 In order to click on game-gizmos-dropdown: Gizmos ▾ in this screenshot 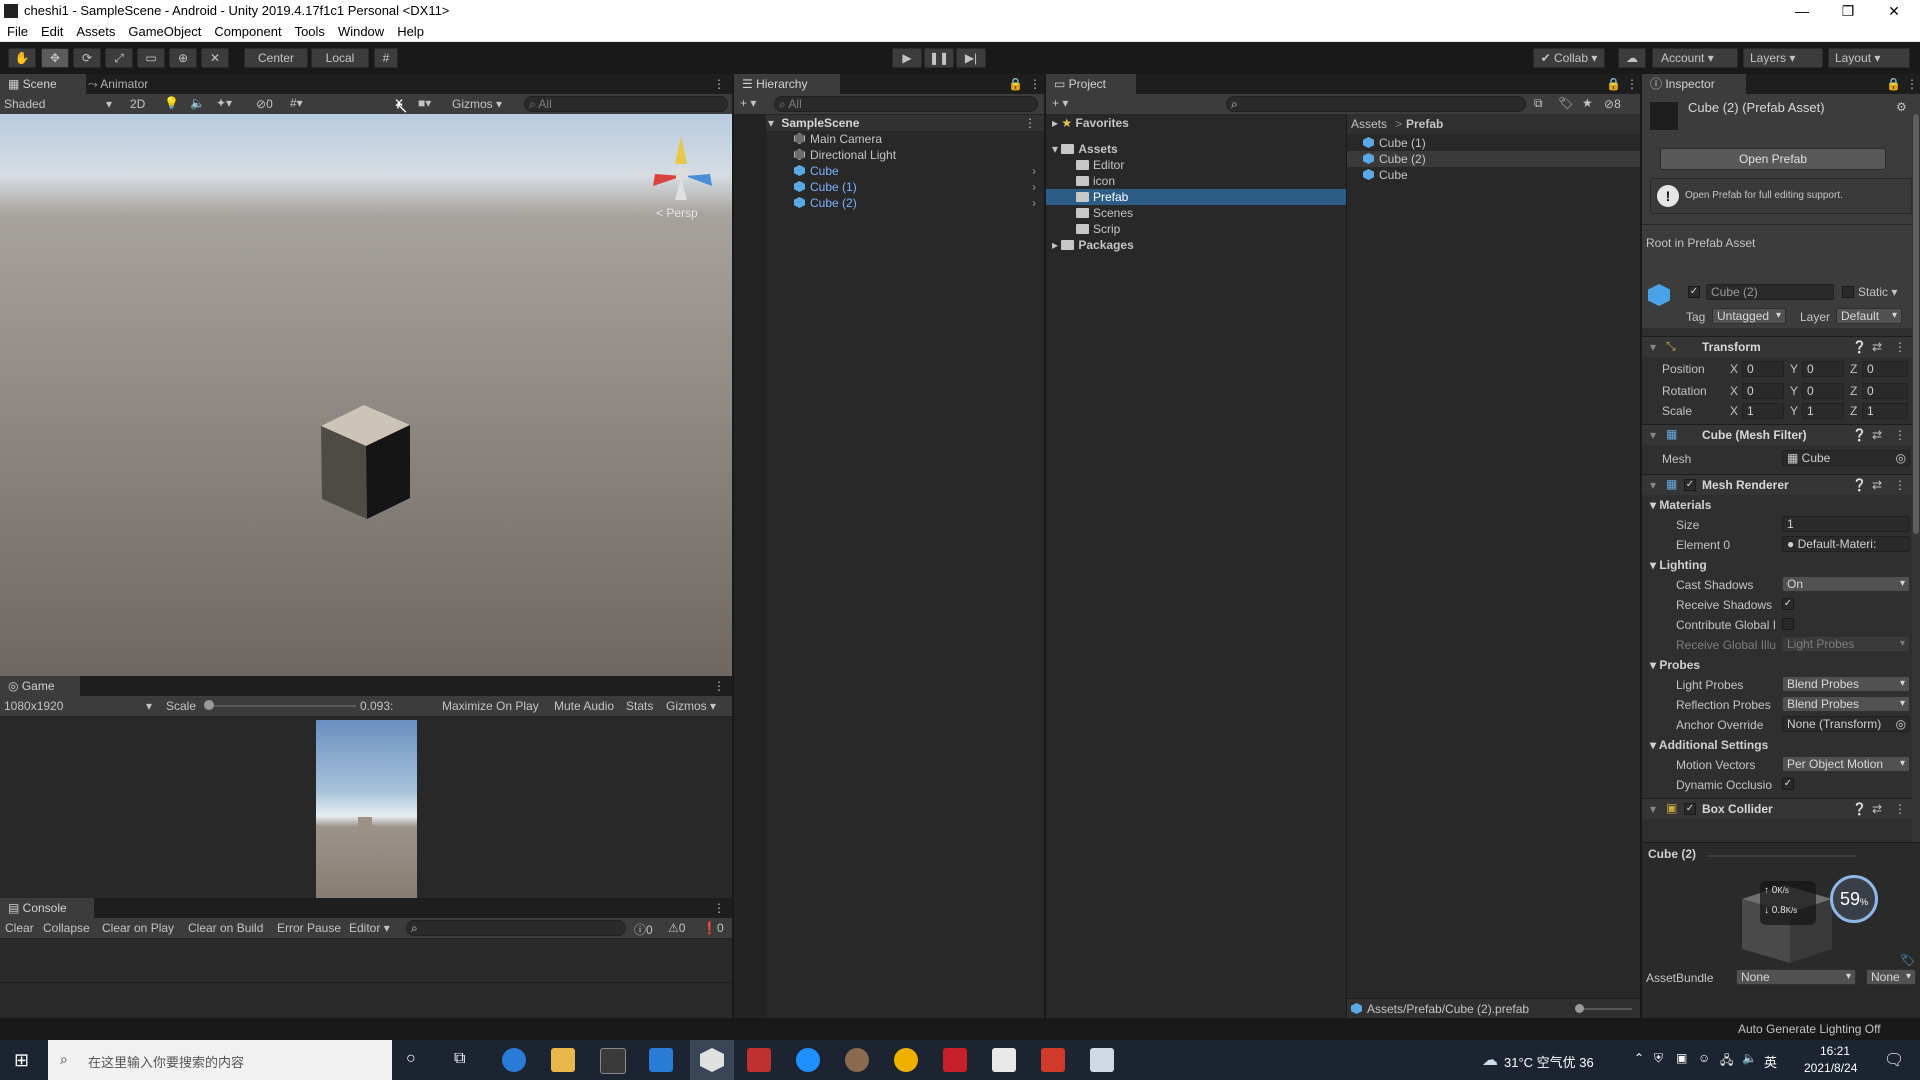, I will do `click(691, 706)`.